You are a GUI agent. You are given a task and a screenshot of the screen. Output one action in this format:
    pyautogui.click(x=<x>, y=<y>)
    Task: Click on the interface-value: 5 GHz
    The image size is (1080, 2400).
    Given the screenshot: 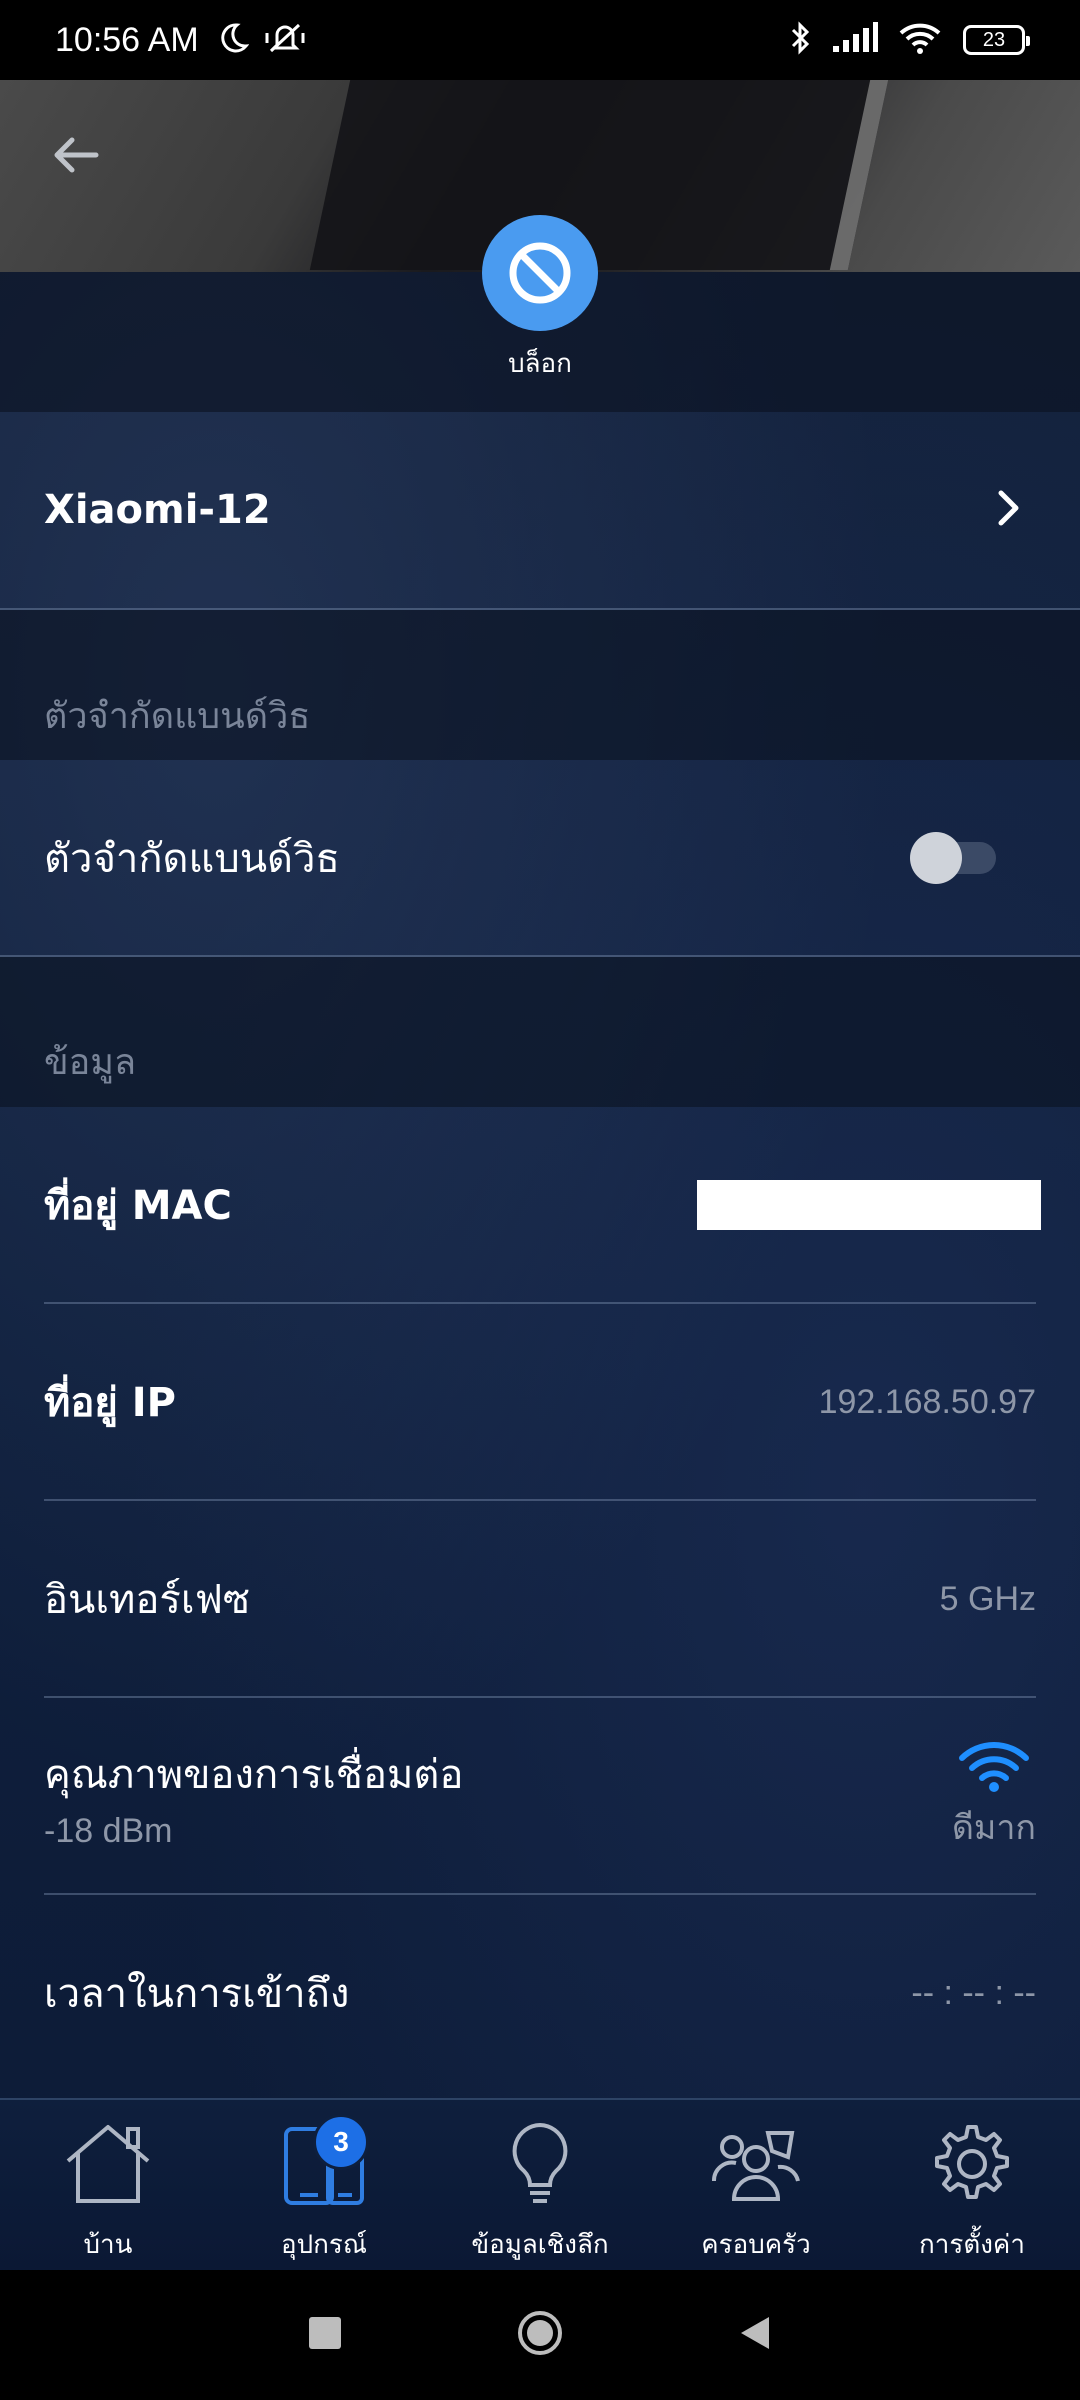 What is the action you would take?
    pyautogui.click(x=987, y=1598)
    